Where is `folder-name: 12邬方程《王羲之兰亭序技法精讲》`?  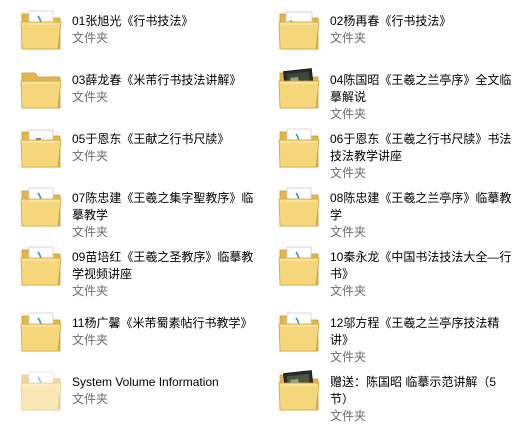
folder-name: 12邬方程《王羲之兰亭序技法精讲》 is located at coordinates (415, 331).